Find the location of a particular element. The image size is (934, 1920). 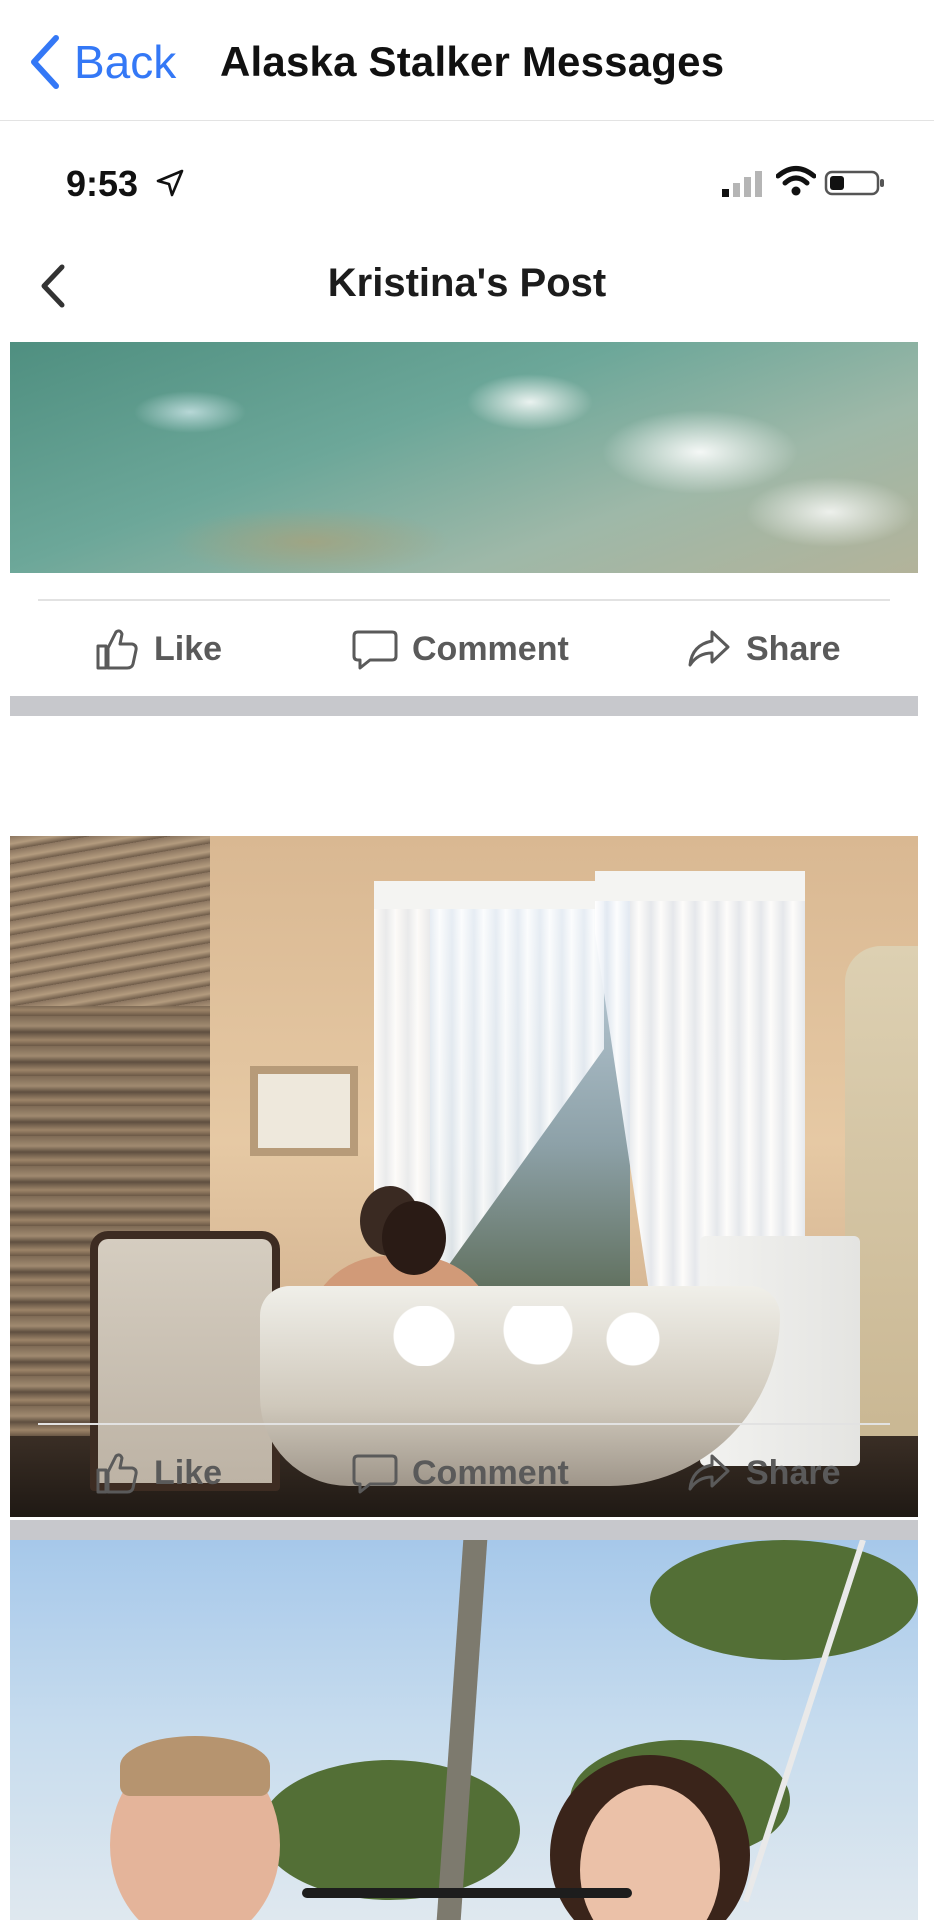

status-time: 9:53 is located at coordinates (102, 183).